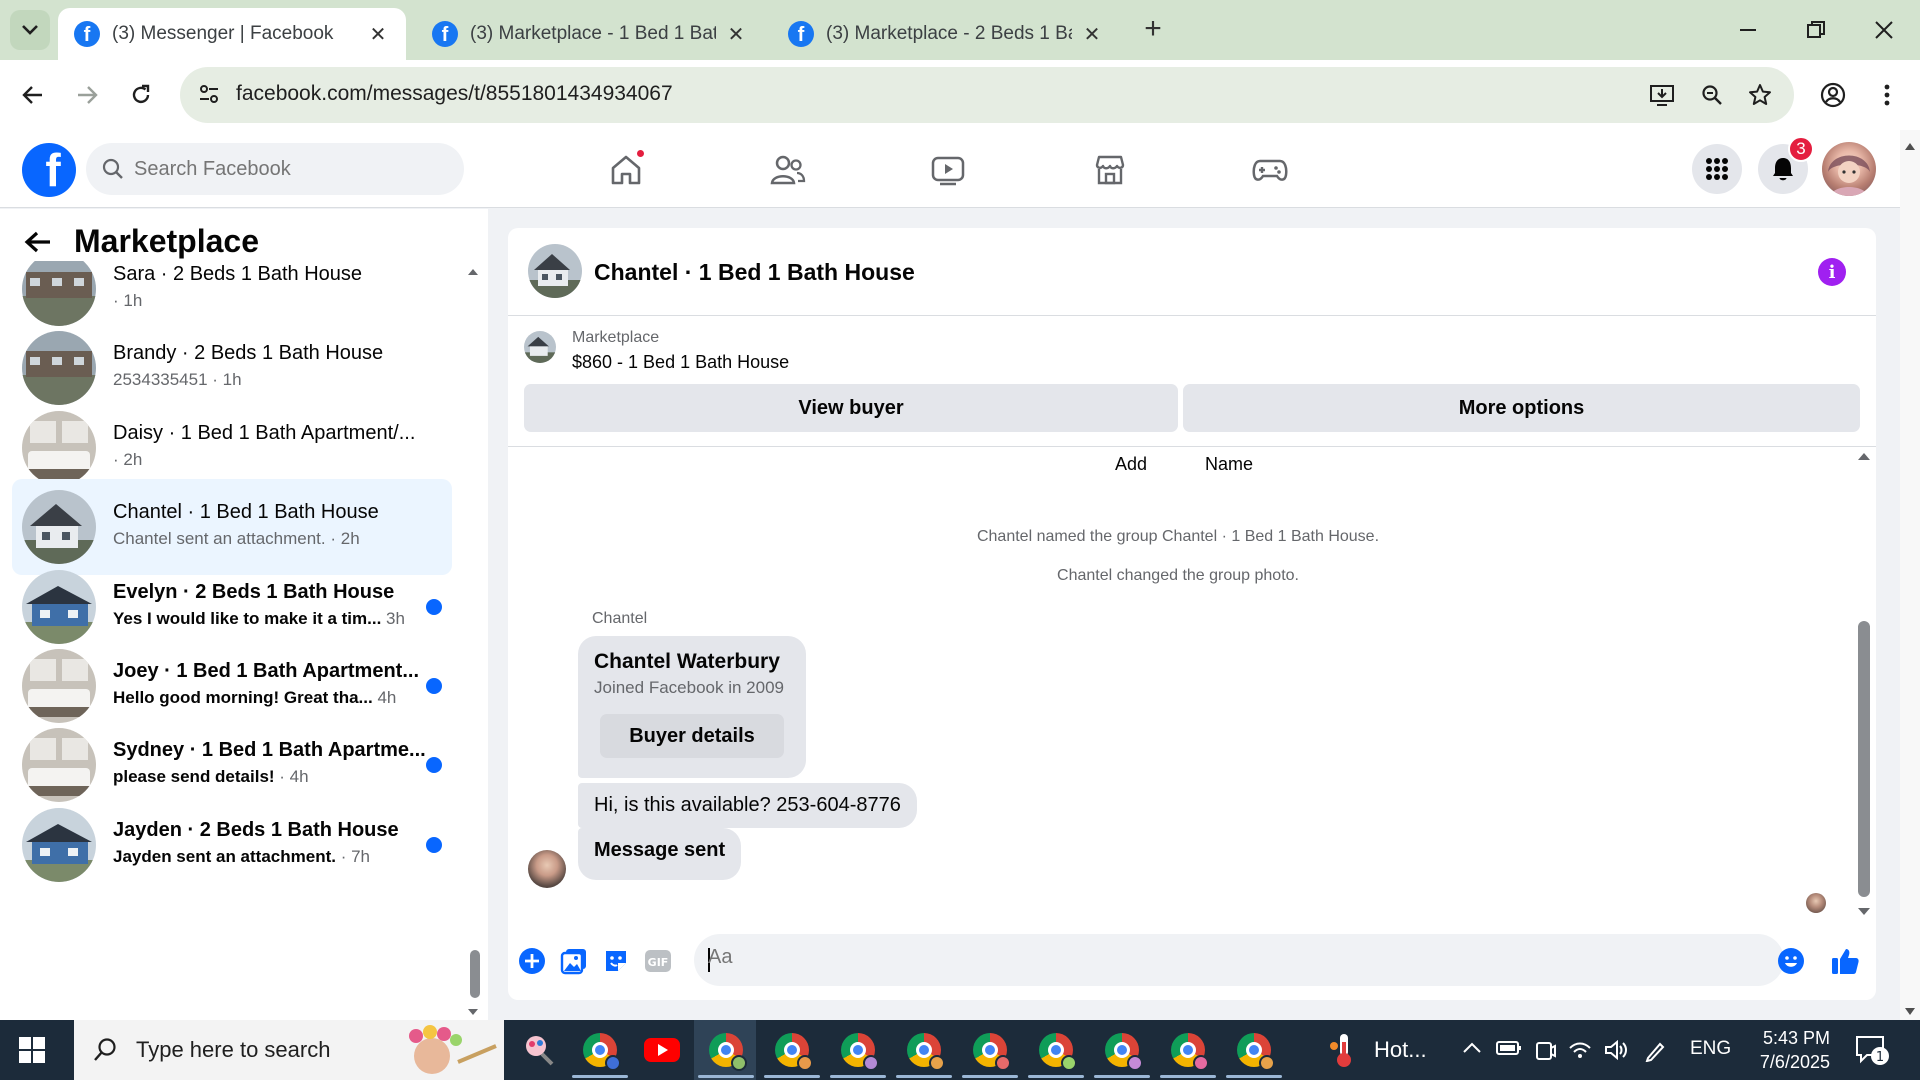 The width and height of the screenshot is (1920, 1080). What do you see at coordinates (1153, 29) in the screenshot?
I see `new-tab-button: +` at bounding box center [1153, 29].